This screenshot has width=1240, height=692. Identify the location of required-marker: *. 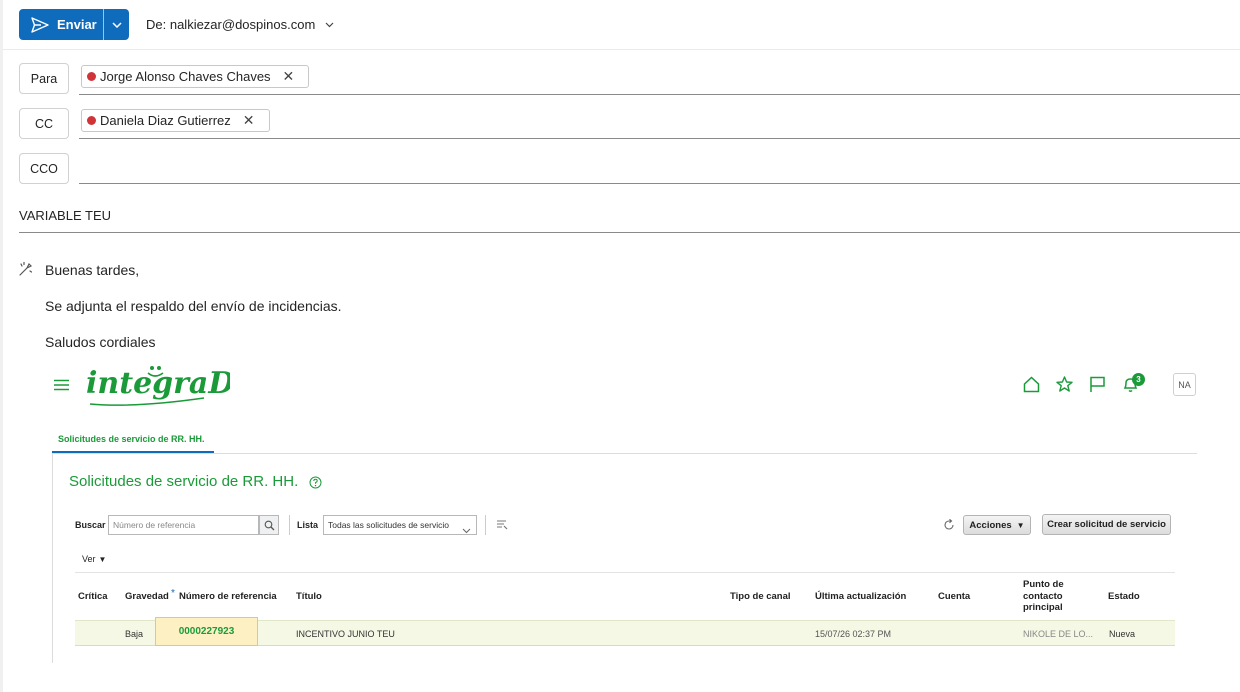
(173, 593).